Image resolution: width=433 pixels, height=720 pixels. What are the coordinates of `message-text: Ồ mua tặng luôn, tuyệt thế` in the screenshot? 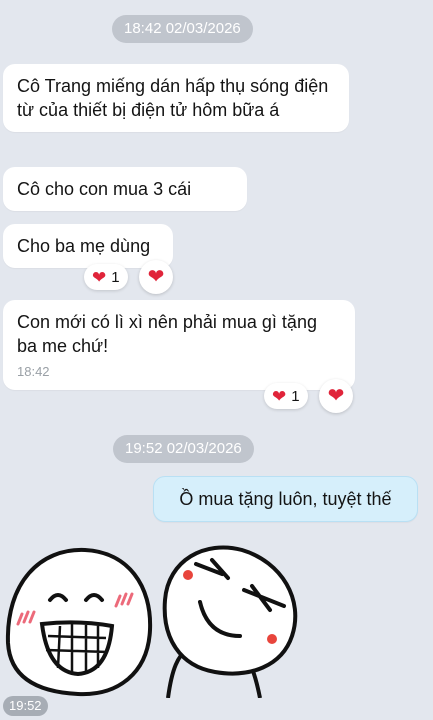 It's located at (285, 499).